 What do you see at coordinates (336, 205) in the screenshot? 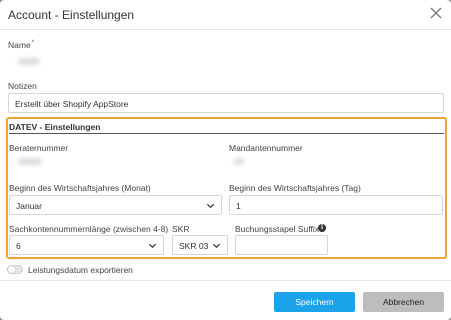
I see `wj-tag-input: 1` at bounding box center [336, 205].